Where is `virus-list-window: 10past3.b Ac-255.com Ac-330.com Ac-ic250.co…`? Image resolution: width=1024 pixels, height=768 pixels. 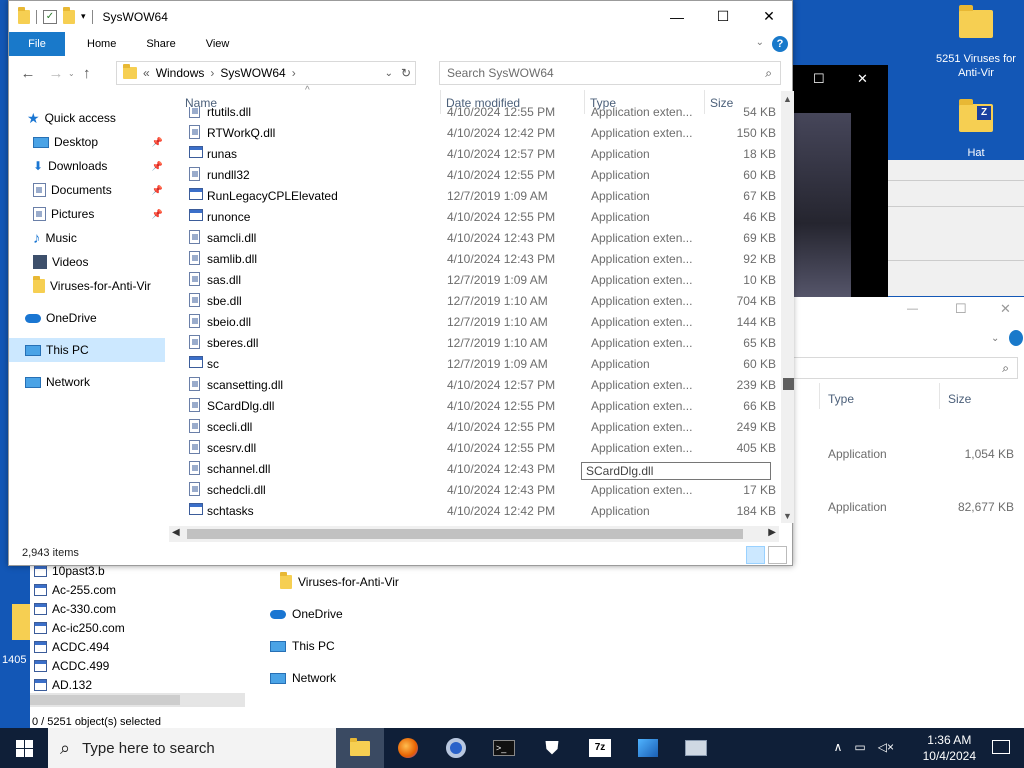 virus-list-window: 10past3.b Ac-255.com Ac-330.com Ac-ic250.co… is located at coordinates (137, 646).